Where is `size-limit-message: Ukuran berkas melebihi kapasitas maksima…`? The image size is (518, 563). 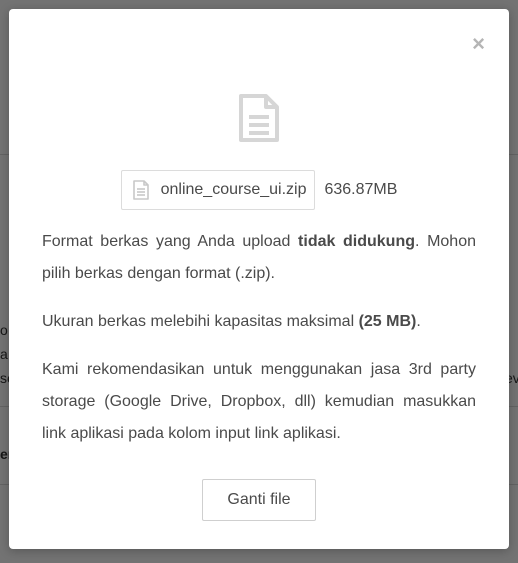
size-limit-message: Ukuran berkas melebihi kapasitas maksima… is located at coordinates (259, 322).